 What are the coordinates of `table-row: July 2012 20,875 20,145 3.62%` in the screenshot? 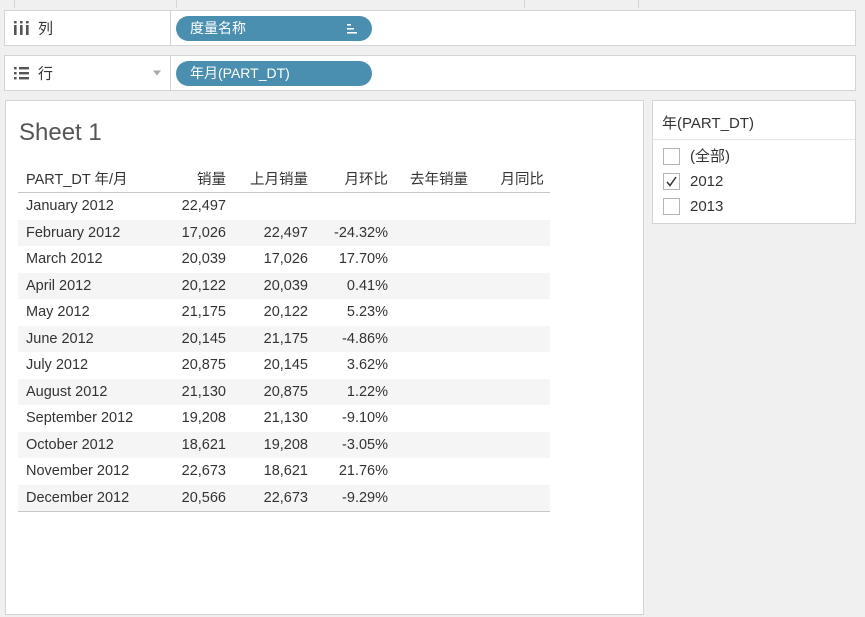 It's located at (284, 365).